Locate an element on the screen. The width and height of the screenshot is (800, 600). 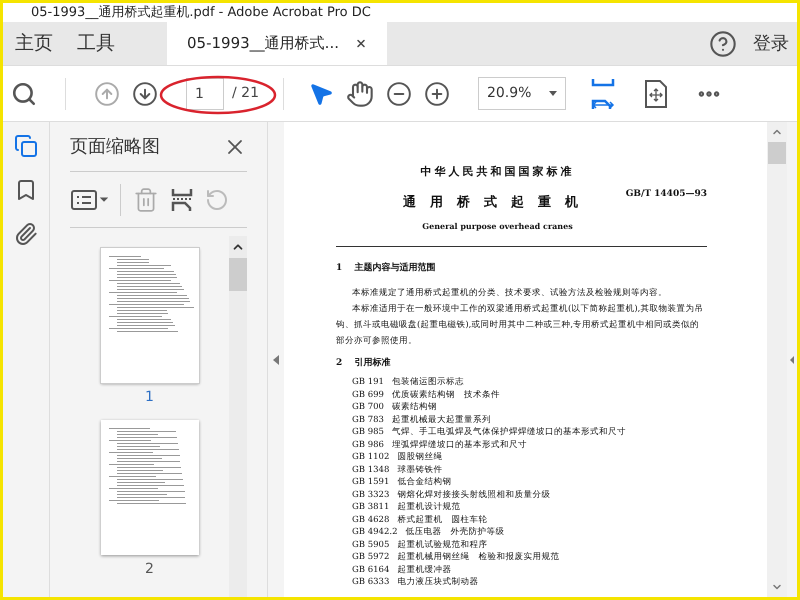
window-title: 05-1993__通用桥式起重机.pdf - Adobe Acrobat Pro DC is located at coordinates (201, 12).